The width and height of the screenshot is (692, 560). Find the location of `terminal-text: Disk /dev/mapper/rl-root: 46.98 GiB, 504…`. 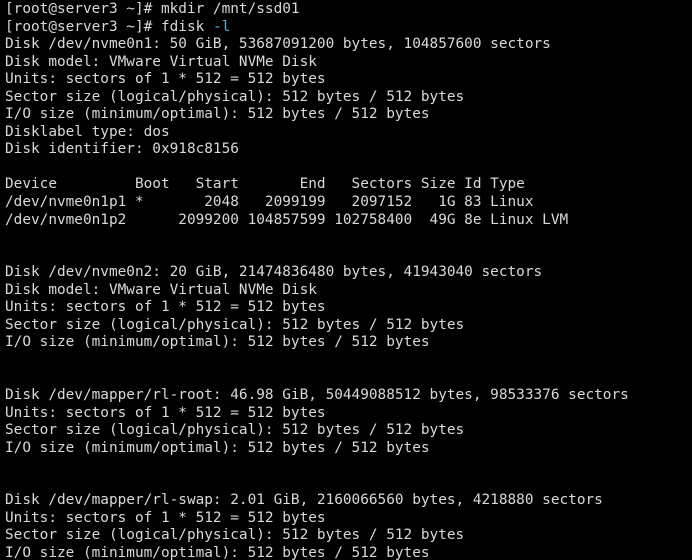

terminal-text: Disk /dev/mapper/rl-root: 46.98 GiB, 504… is located at coordinates (317, 395).